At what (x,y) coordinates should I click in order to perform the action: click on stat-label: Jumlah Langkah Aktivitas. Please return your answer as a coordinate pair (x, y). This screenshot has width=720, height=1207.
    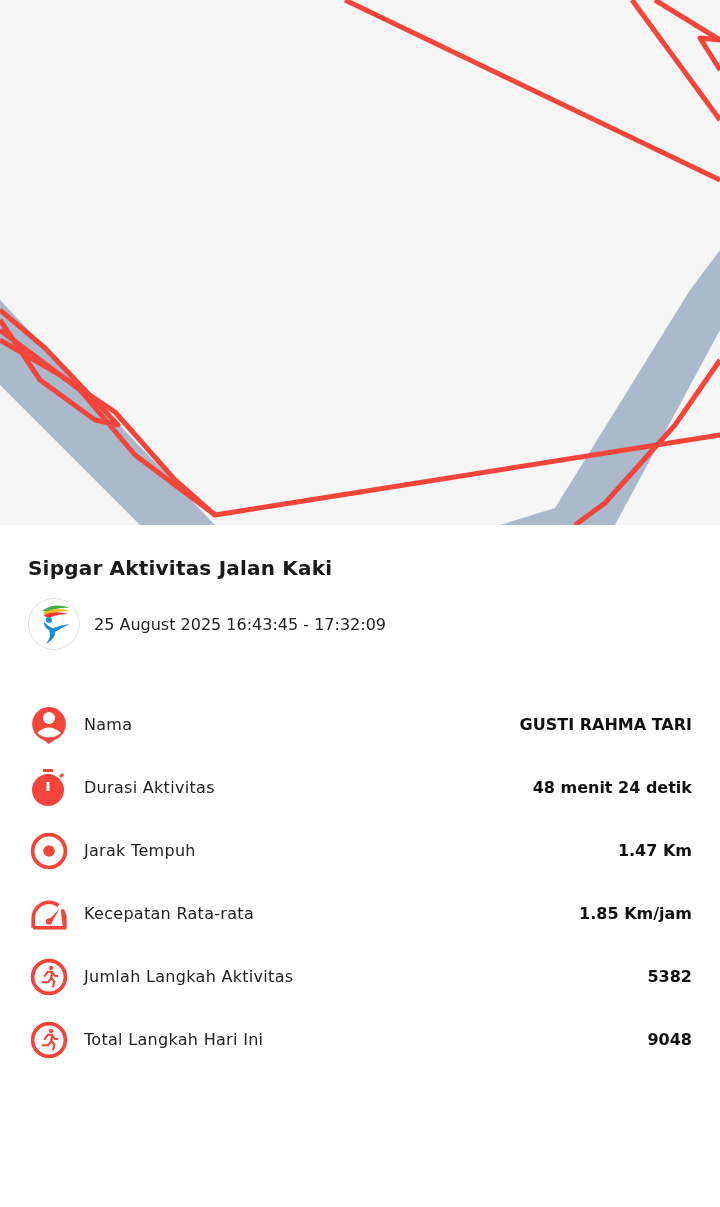
    Looking at the image, I should click on (189, 976).